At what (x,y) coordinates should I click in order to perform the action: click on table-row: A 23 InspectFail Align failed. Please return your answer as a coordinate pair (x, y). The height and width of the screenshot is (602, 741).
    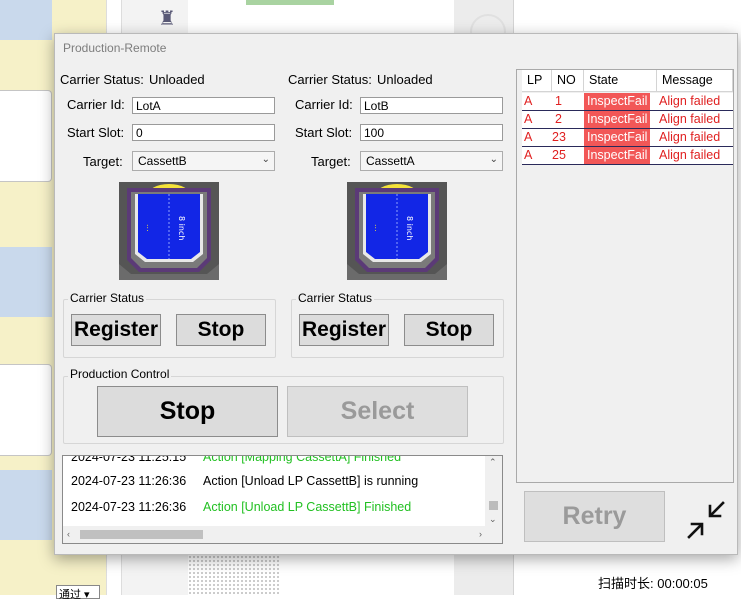
    Looking at the image, I should click on (627, 138).